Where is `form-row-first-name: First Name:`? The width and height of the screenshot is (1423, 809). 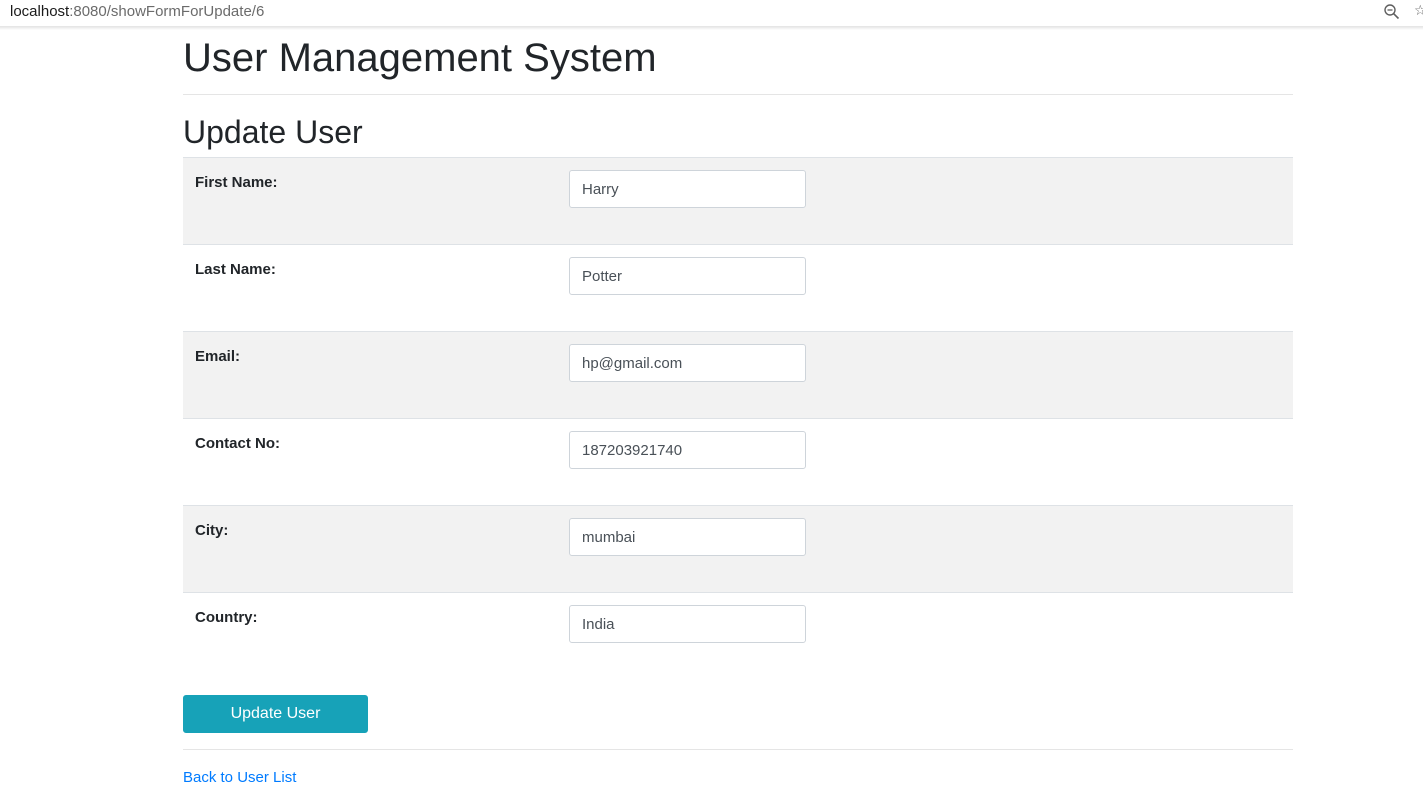
form-row-first-name: First Name: is located at coordinates (738, 201).